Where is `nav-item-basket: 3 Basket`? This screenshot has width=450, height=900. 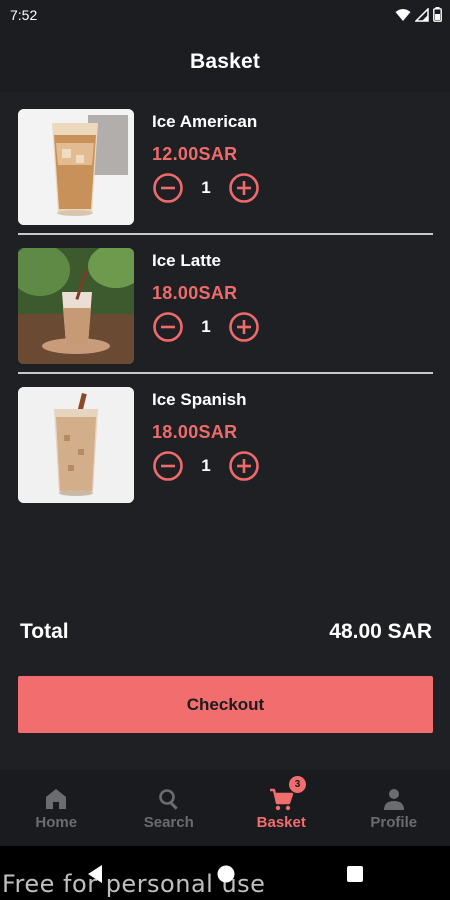 nav-item-basket: 3 Basket is located at coordinates (281, 808).